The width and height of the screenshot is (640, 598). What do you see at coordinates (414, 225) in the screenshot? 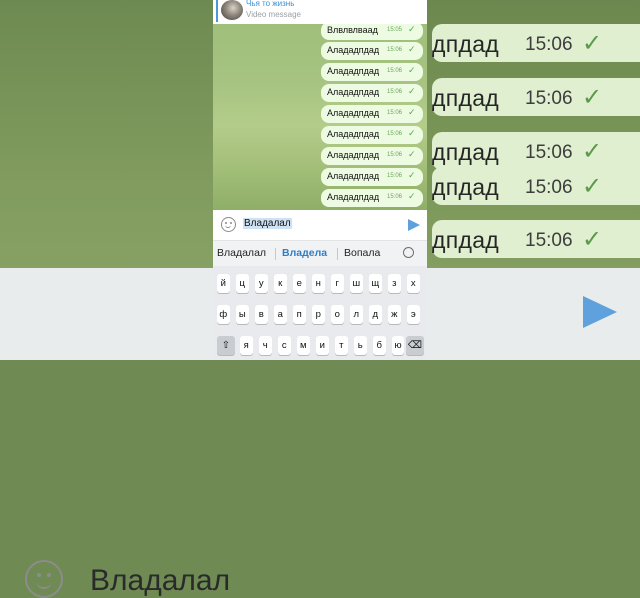
I see `send-icon` at bounding box center [414, 225].